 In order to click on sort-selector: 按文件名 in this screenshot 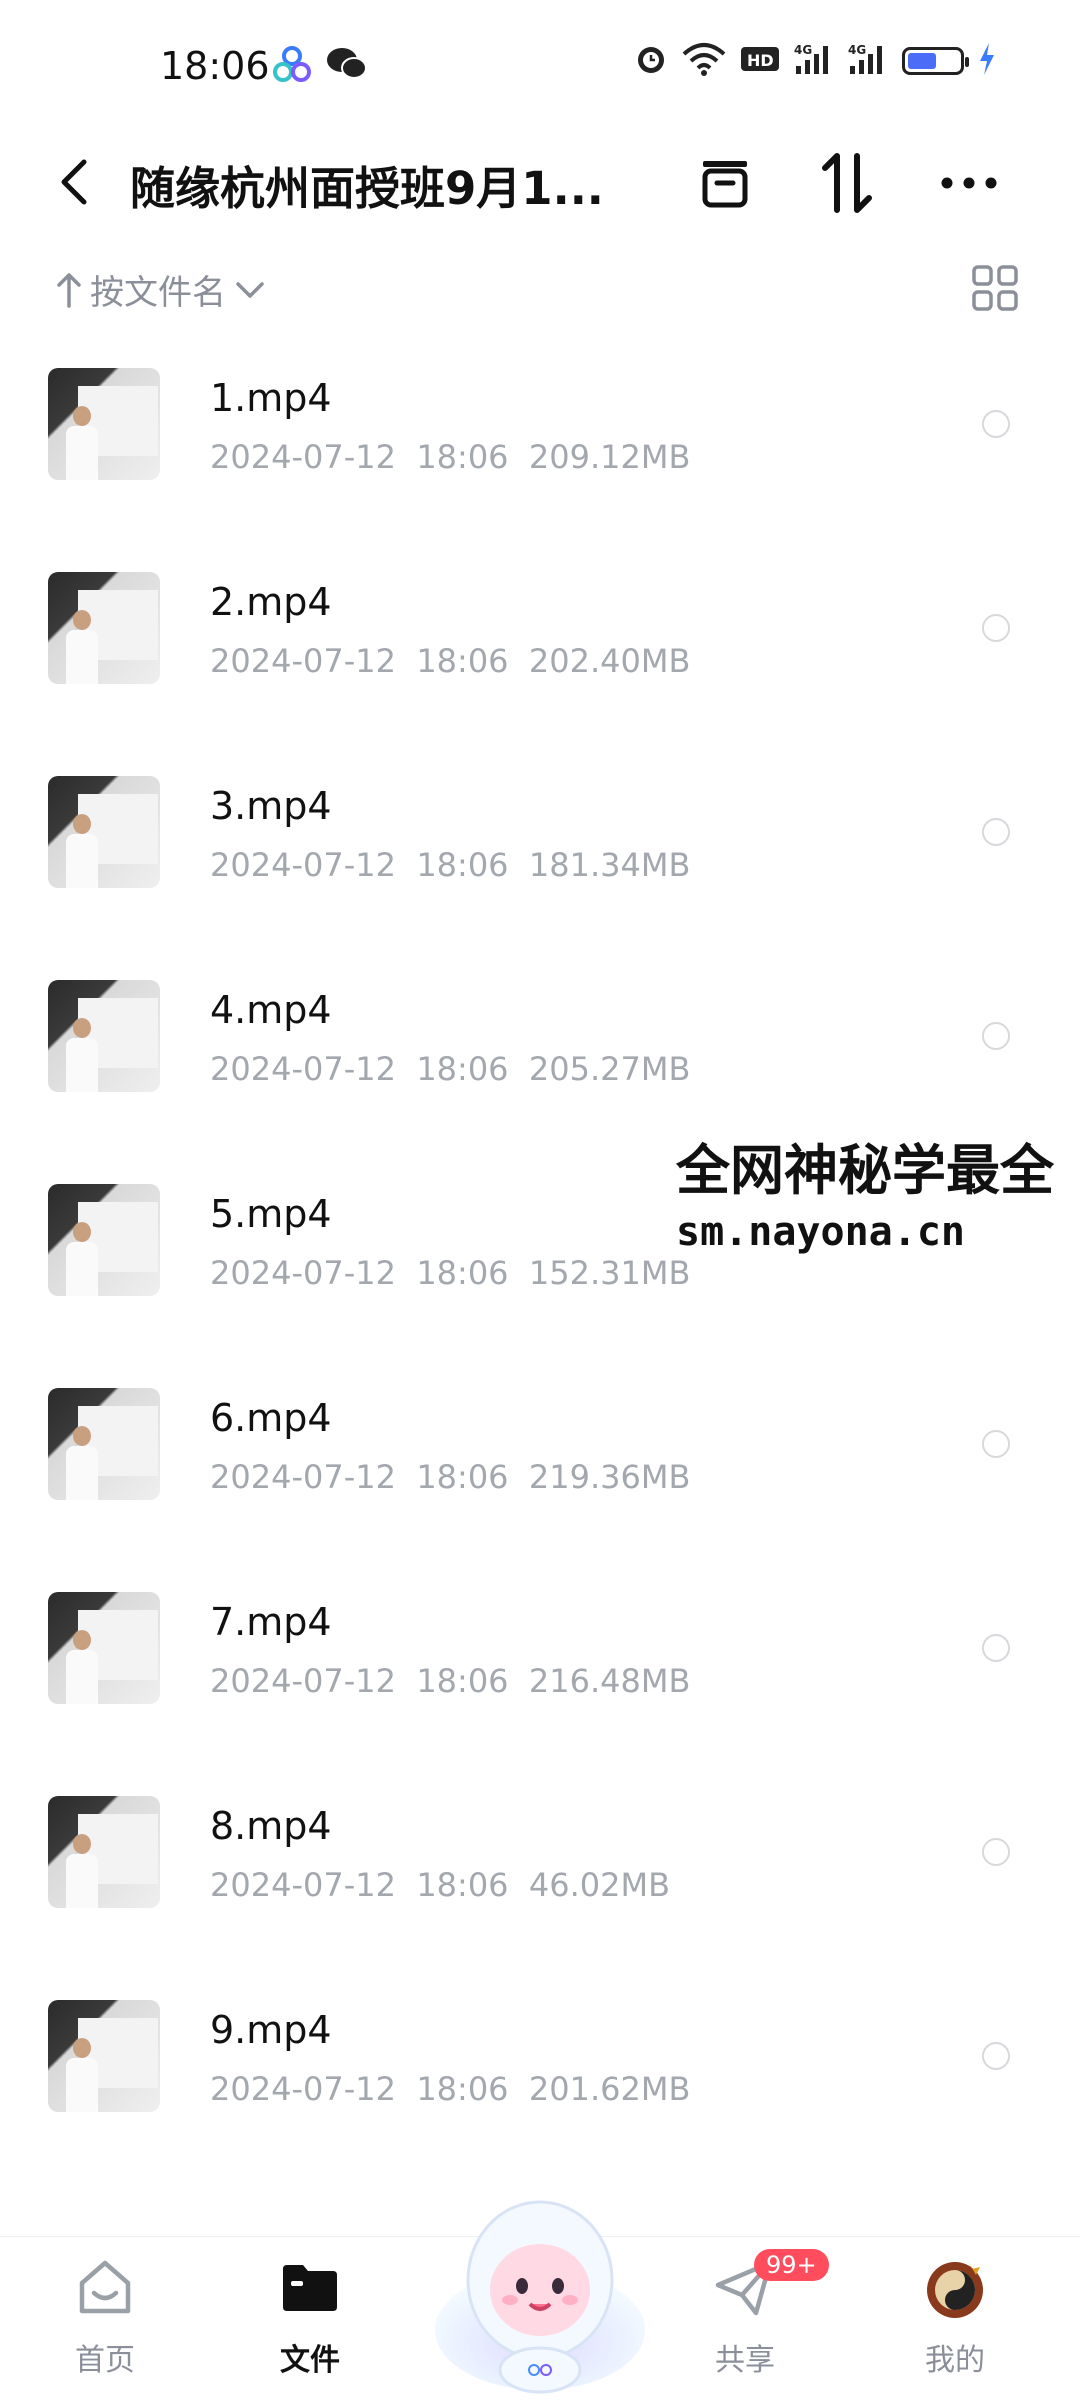, I will do `click(161, 289)`.